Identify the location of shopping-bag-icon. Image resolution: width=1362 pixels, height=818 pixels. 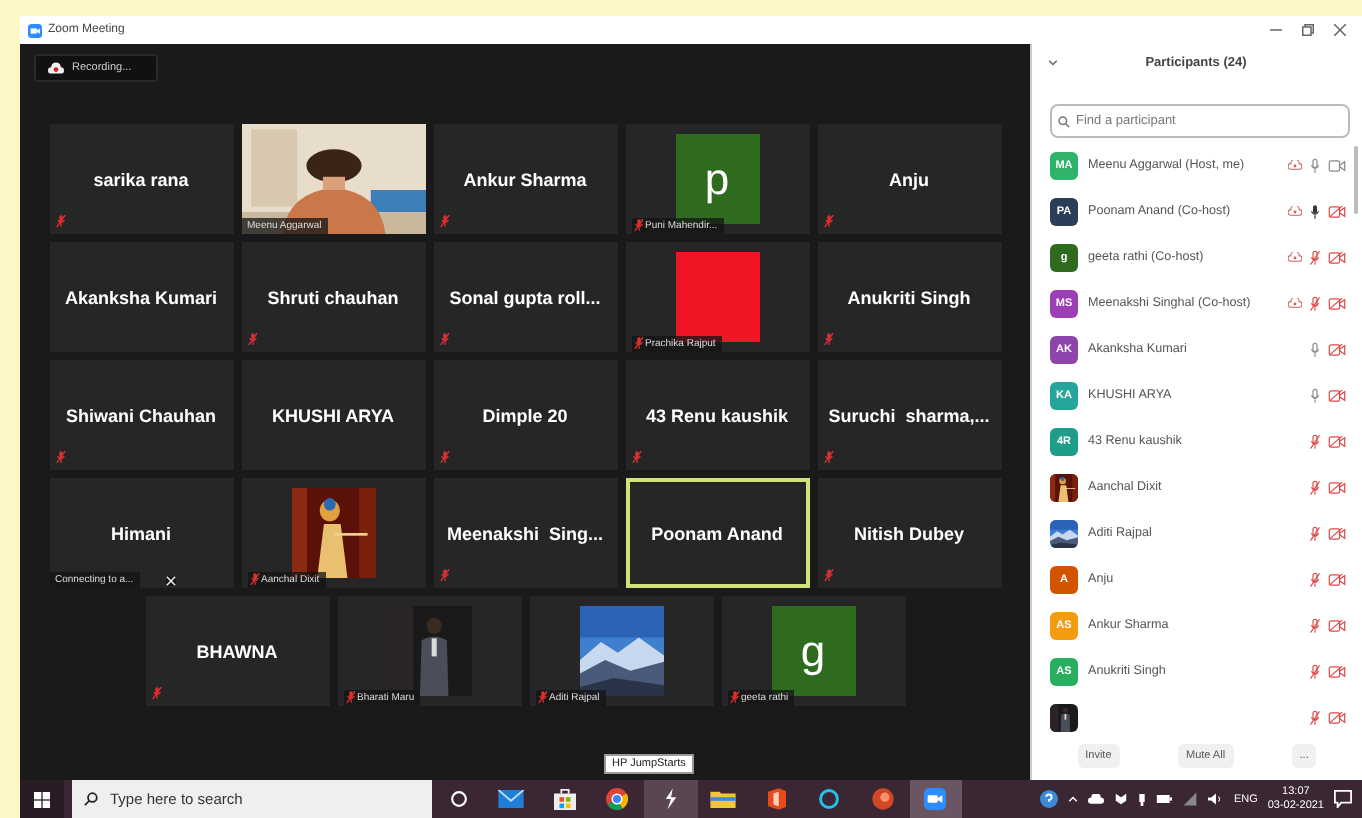
(564, 799).